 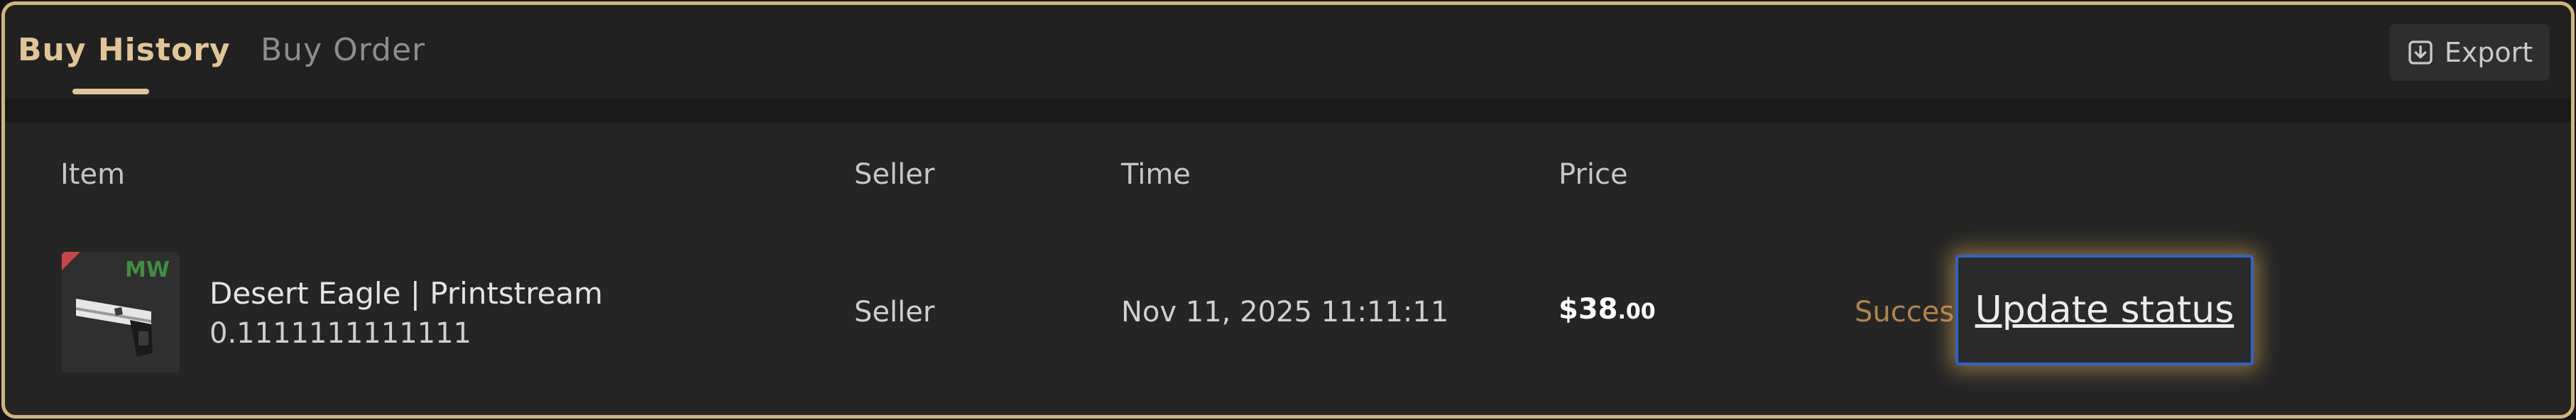 I want to click on item-thumbnail: MW, so click(x=121, y=312).